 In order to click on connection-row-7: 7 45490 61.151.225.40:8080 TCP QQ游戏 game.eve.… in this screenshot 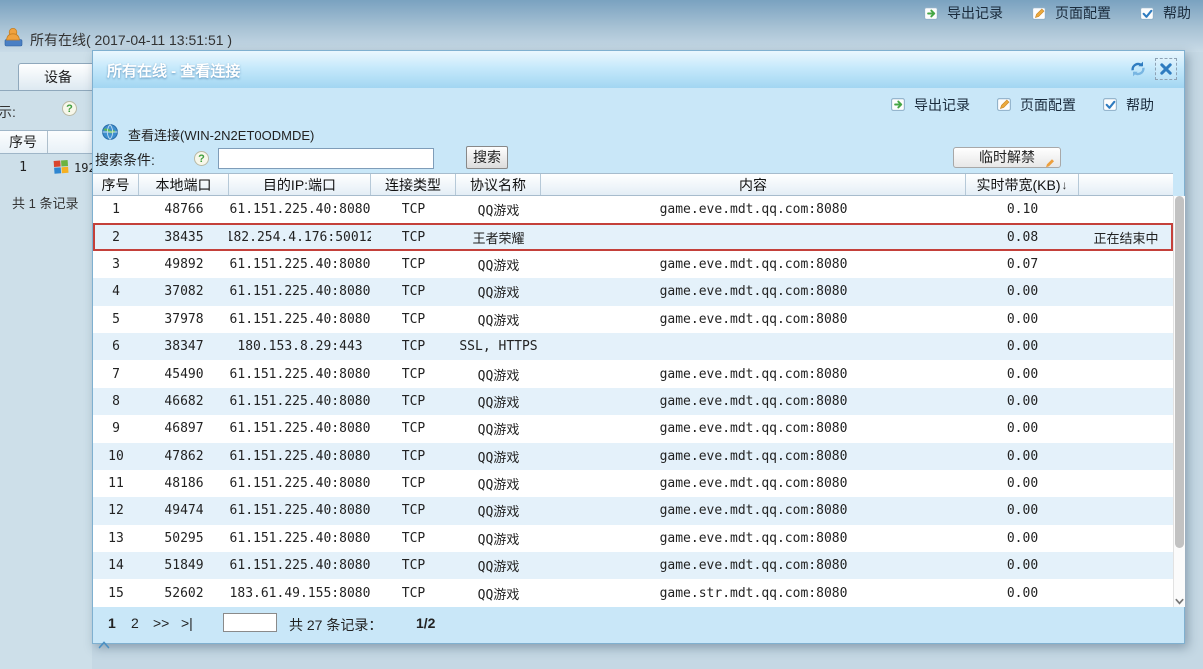, I will do `click(633, 374)`.